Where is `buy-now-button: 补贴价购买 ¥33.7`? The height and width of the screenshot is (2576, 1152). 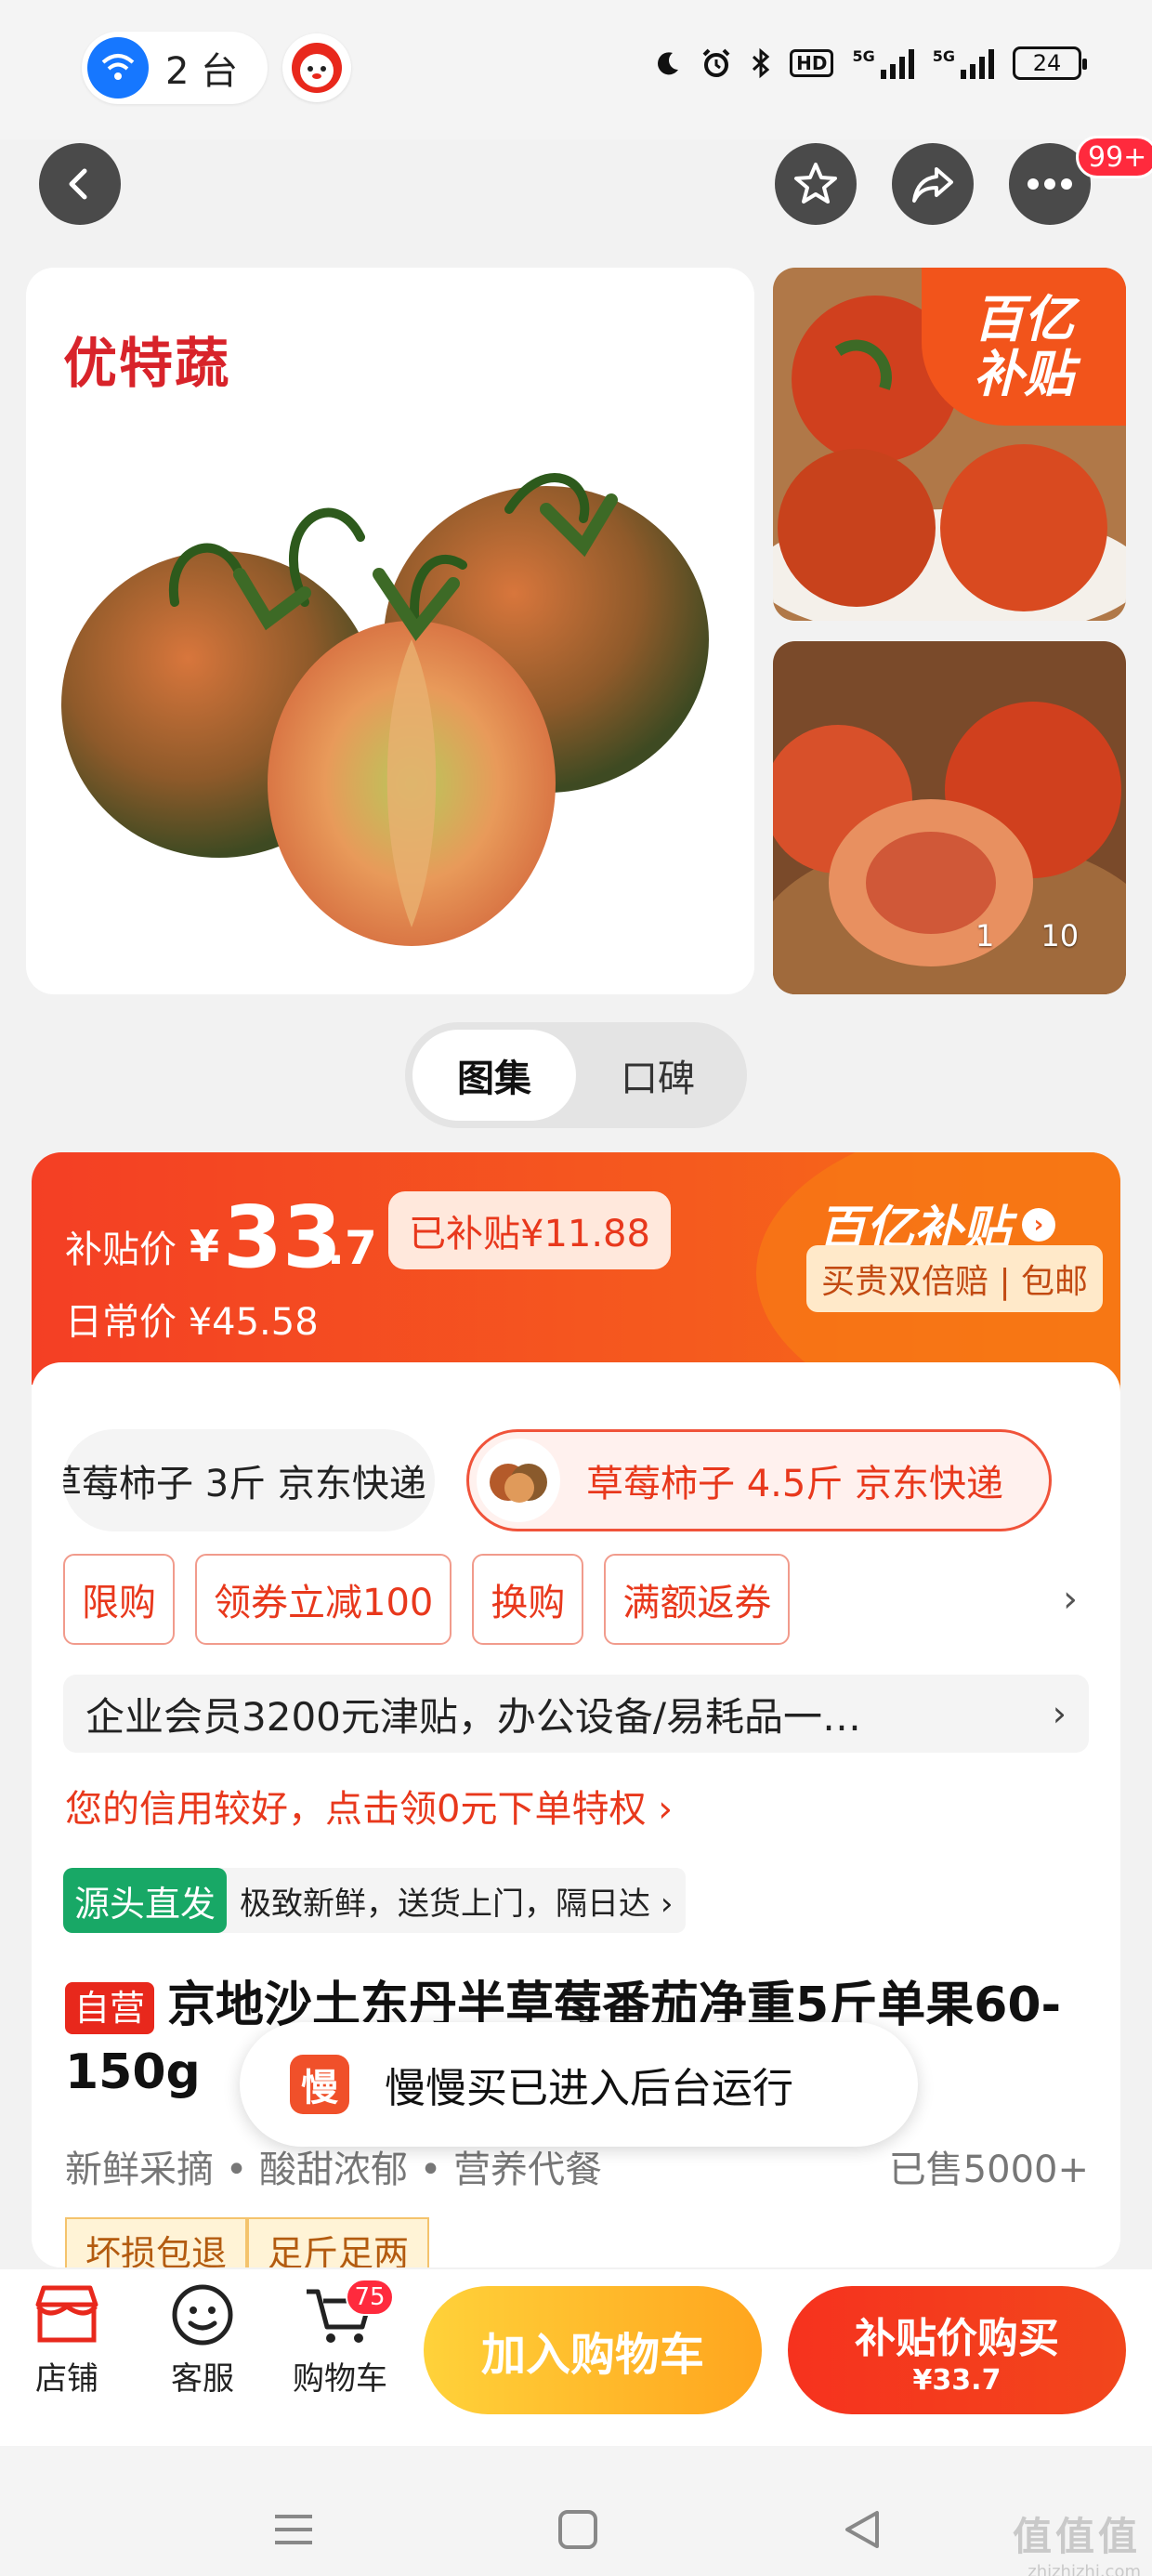
buy-now-button: 补贴价购买 ¥33.7 is located at coordinates (957, 2350).